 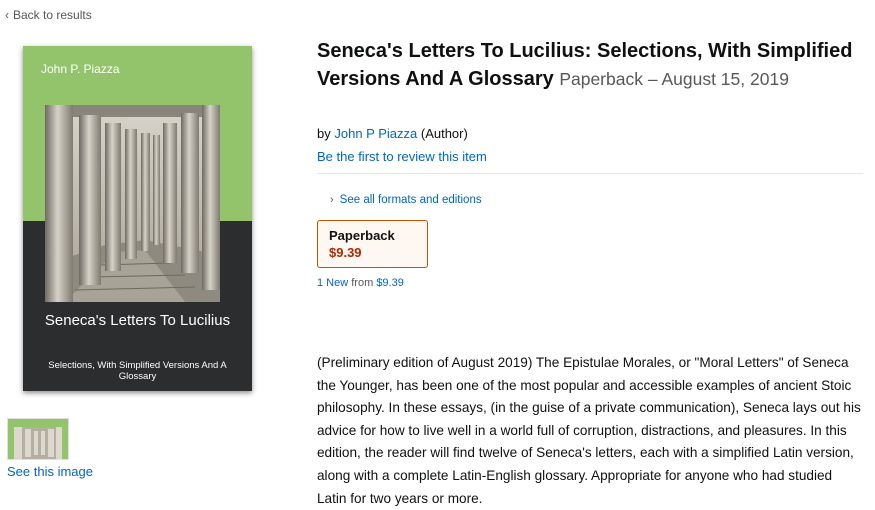 I want to click on back-to-results-link: ‹ Back to results, so click(x=48, y=15).